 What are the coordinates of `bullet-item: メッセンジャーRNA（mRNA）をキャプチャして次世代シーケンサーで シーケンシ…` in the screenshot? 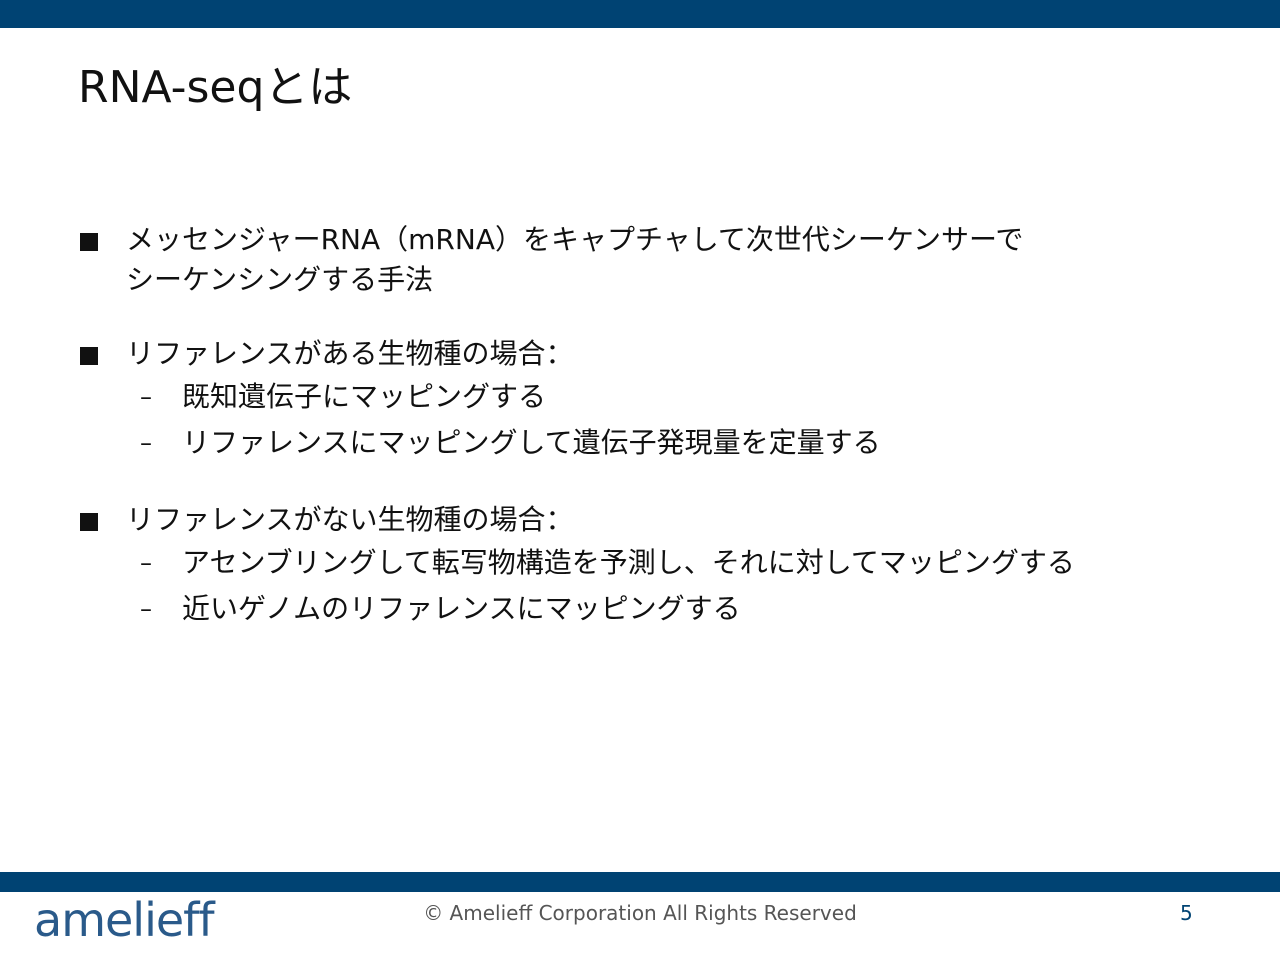 It's located at (660, 260).